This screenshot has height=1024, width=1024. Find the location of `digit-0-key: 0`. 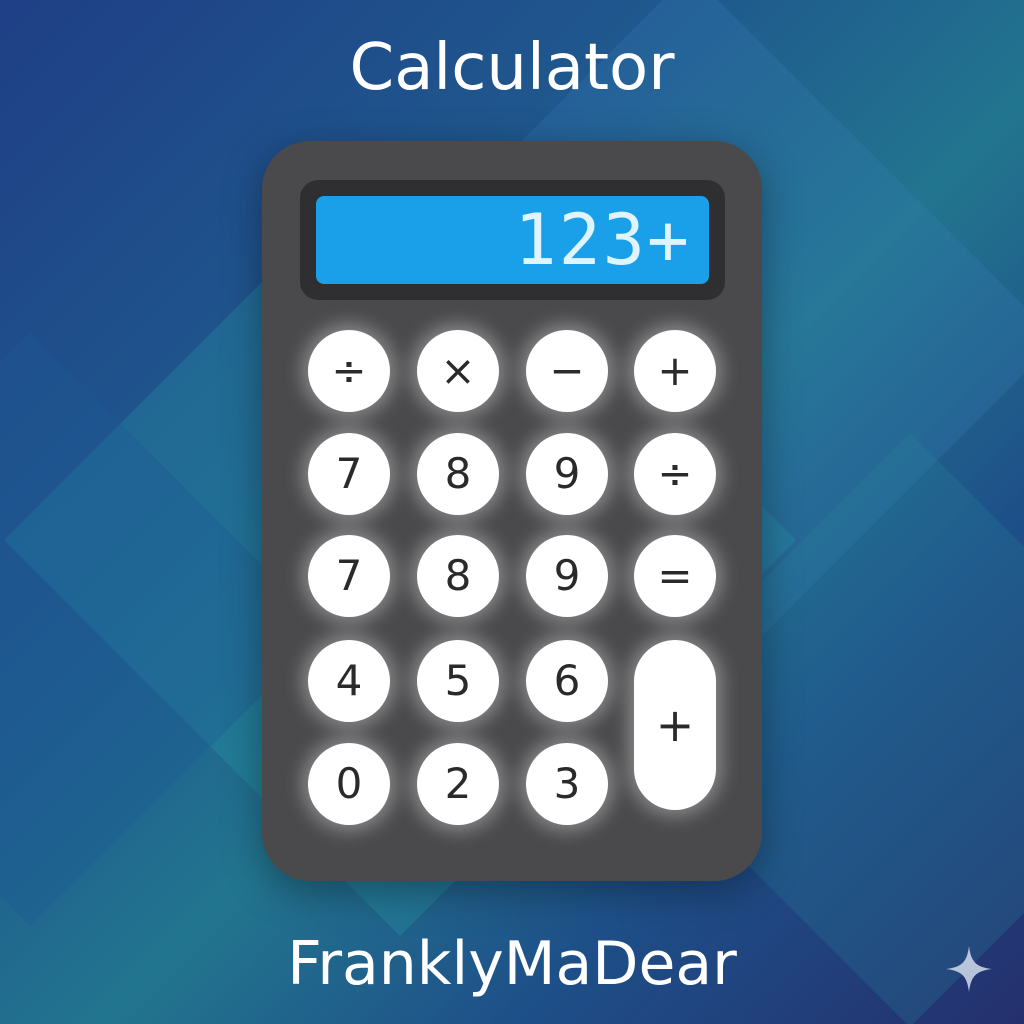

digit-0-key: 0 is located at coordinates (349, 784).